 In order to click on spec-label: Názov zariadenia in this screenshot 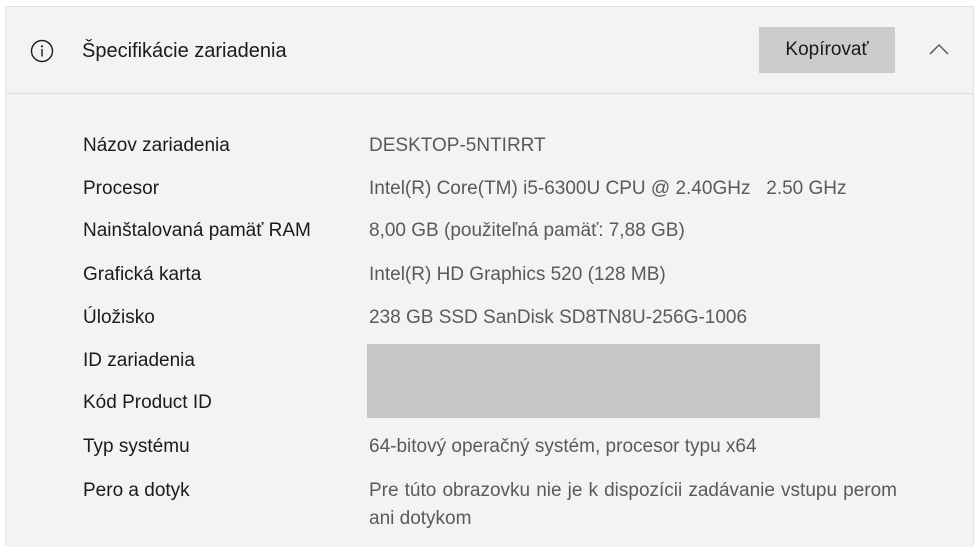, I will do `click(156, 145)`.